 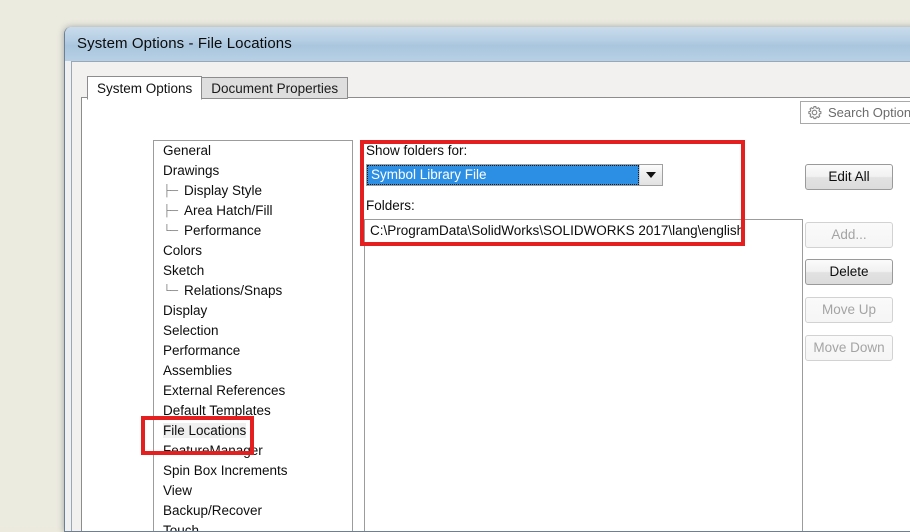 What do you see at coordinates (185, 310) in the screenshot?
I see `sidebar-item-label: Display` at bounding box center [185, 310].